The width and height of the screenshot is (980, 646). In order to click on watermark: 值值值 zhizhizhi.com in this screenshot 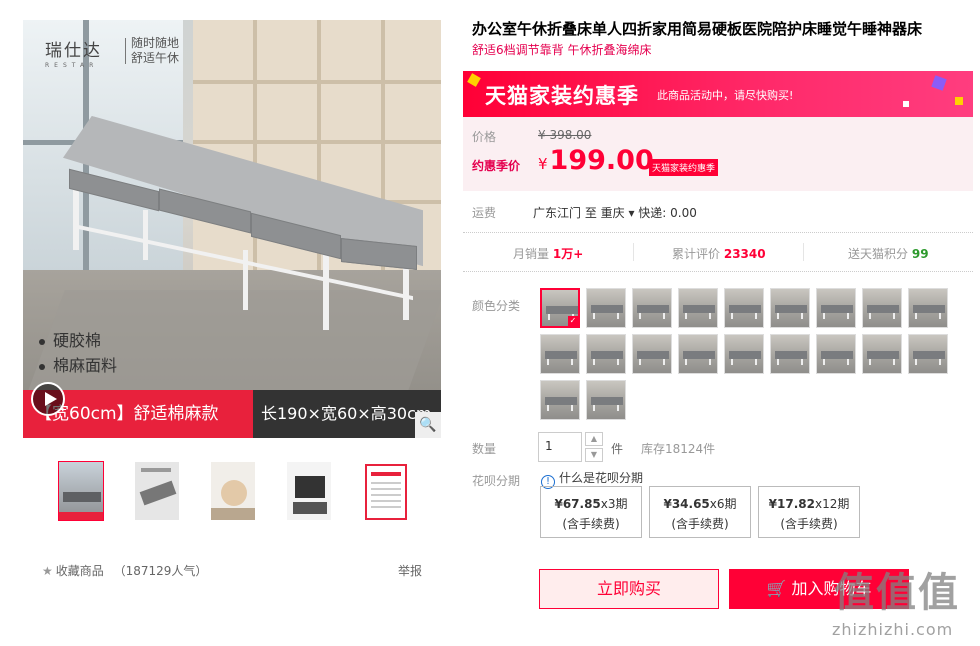, I will do `click(900, 603)`.